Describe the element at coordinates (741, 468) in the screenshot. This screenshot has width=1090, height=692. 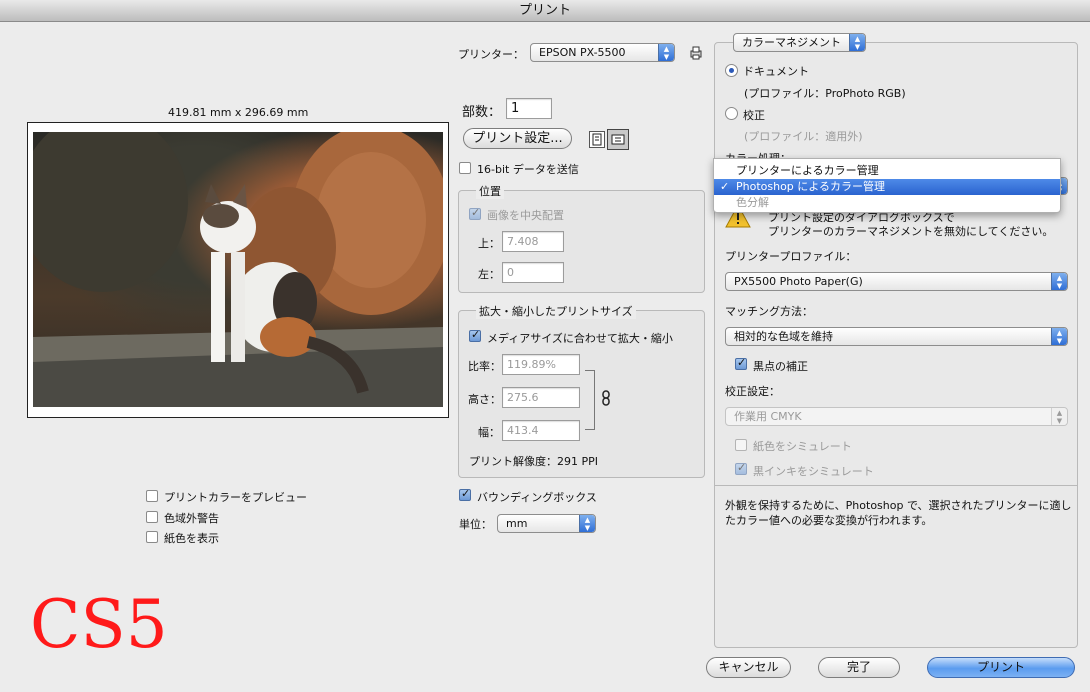
I see `simulate-black-checkbox` at that location.